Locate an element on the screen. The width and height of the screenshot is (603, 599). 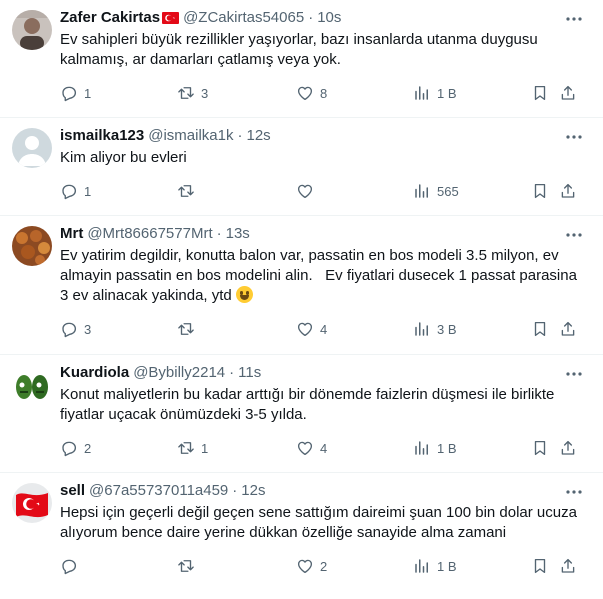
retweet-button: 3 is located at coordinates (192, 93).